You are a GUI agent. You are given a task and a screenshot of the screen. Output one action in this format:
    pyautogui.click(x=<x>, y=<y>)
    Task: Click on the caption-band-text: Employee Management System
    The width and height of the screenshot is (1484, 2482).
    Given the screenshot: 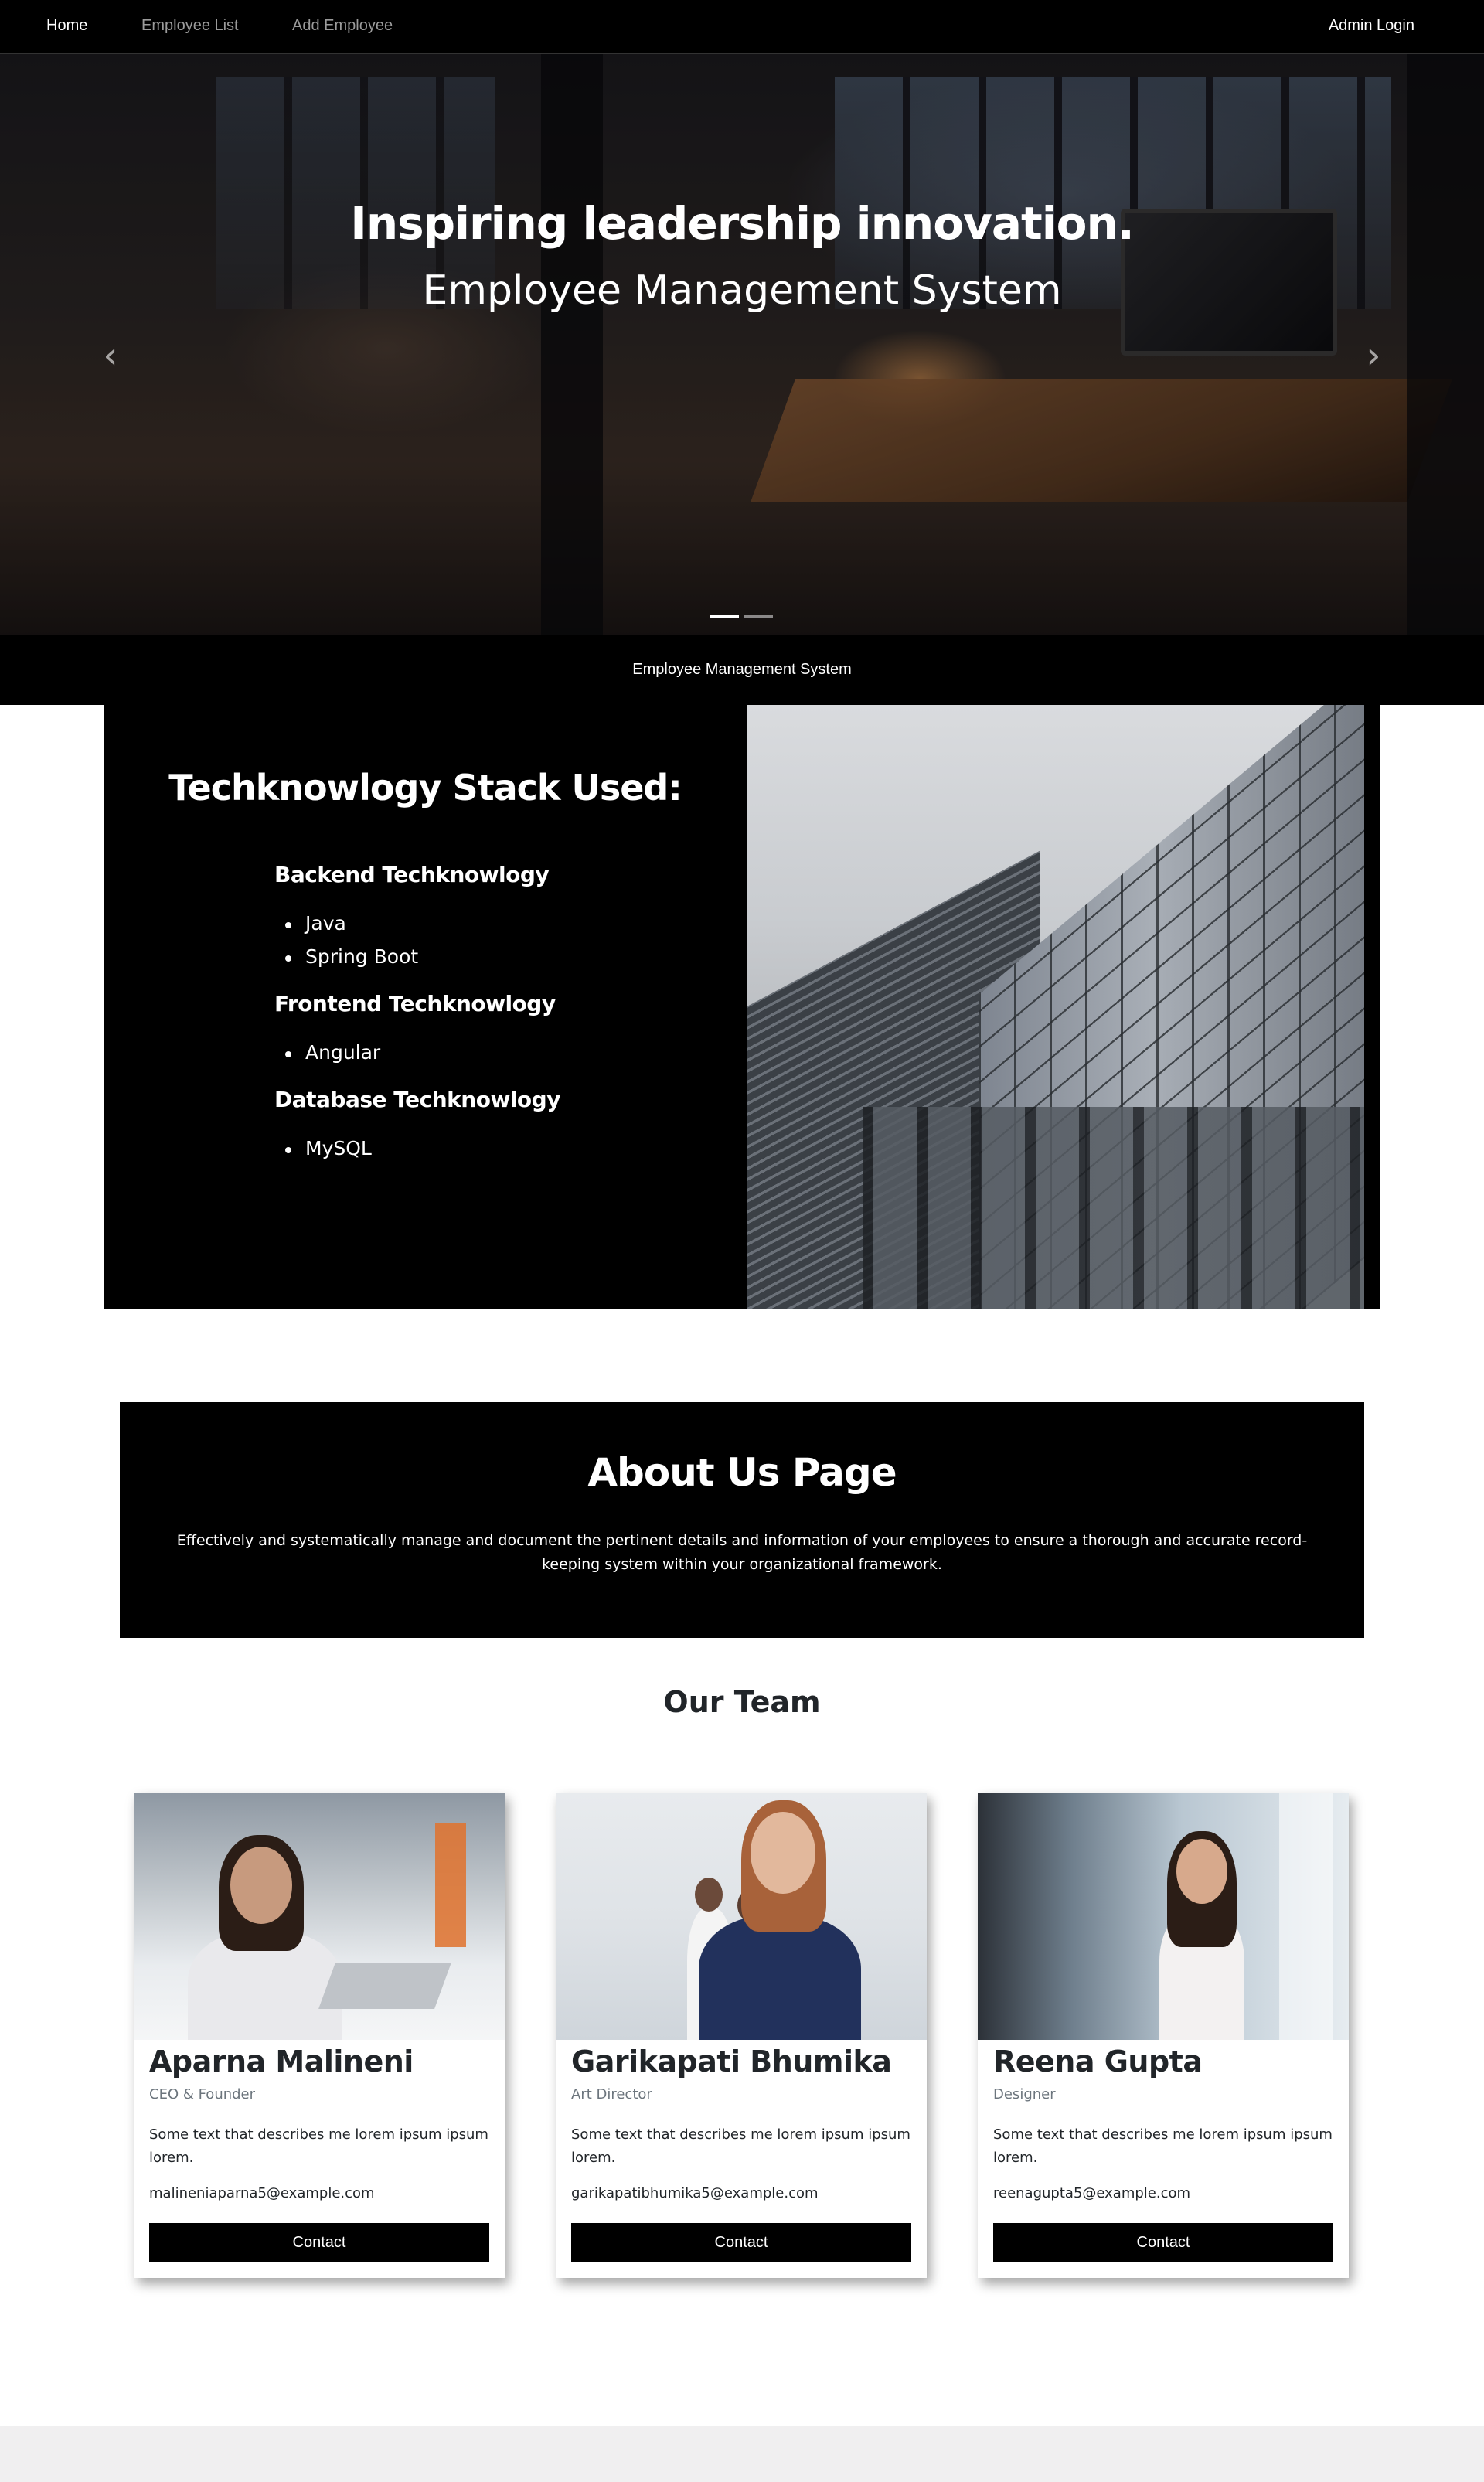 What is the action you would take?
    pyautogui.click(x=742, y=670)
    